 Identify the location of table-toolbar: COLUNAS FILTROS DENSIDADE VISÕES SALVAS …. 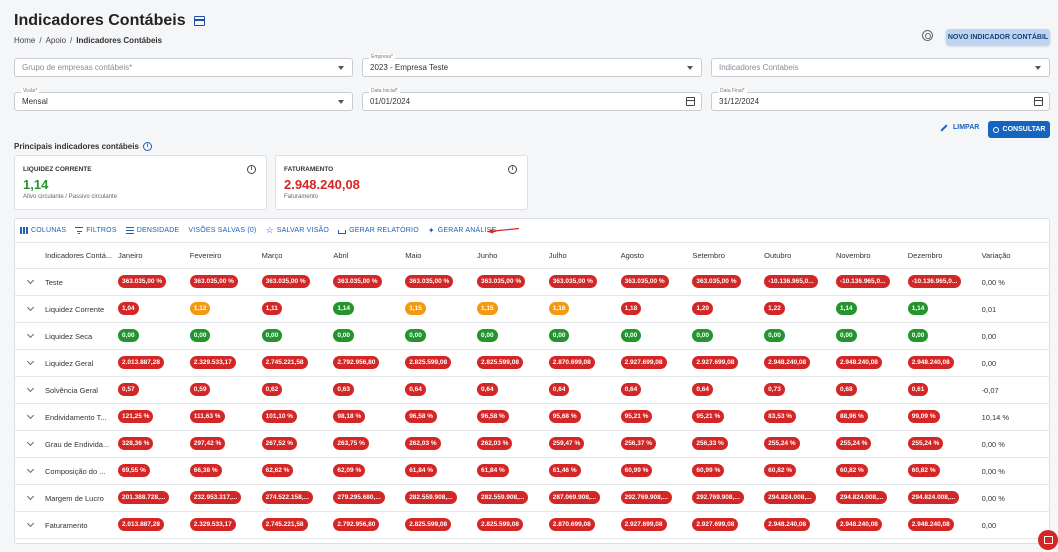
(532, 231).